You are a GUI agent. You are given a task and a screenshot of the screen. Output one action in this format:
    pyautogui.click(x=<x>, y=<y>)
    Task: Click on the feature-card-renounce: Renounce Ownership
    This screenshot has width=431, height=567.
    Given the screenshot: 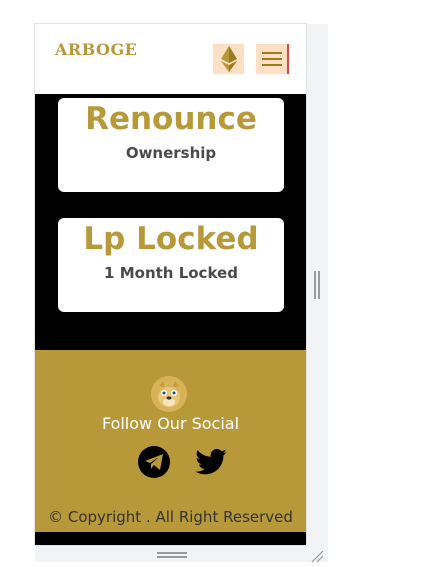 What is the action you would take?
    pyautogui.click(x=171, y=145)
    